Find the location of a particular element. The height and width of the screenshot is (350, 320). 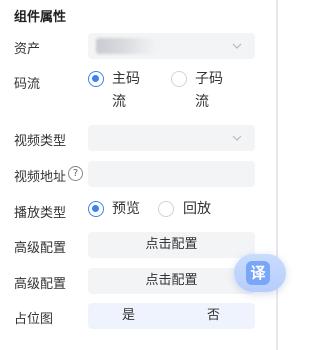

video-url-input is located at coordinates (171, 174).